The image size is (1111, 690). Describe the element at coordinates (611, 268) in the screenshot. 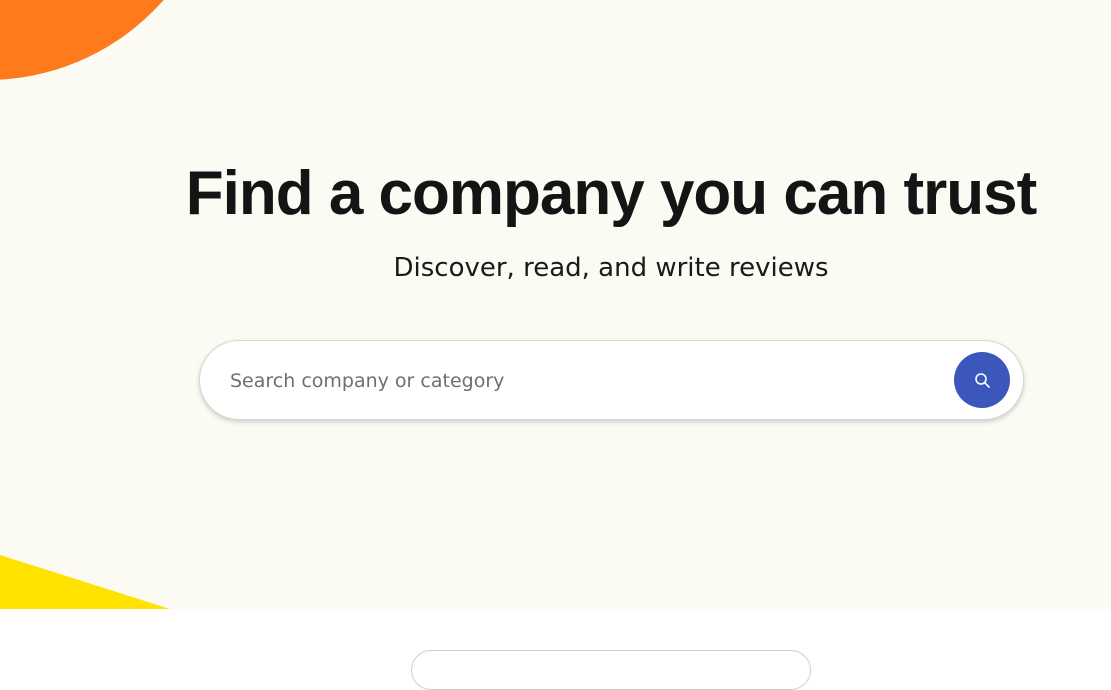

I see `hero-subheadline: Discover, read, and write reviews` at that location.